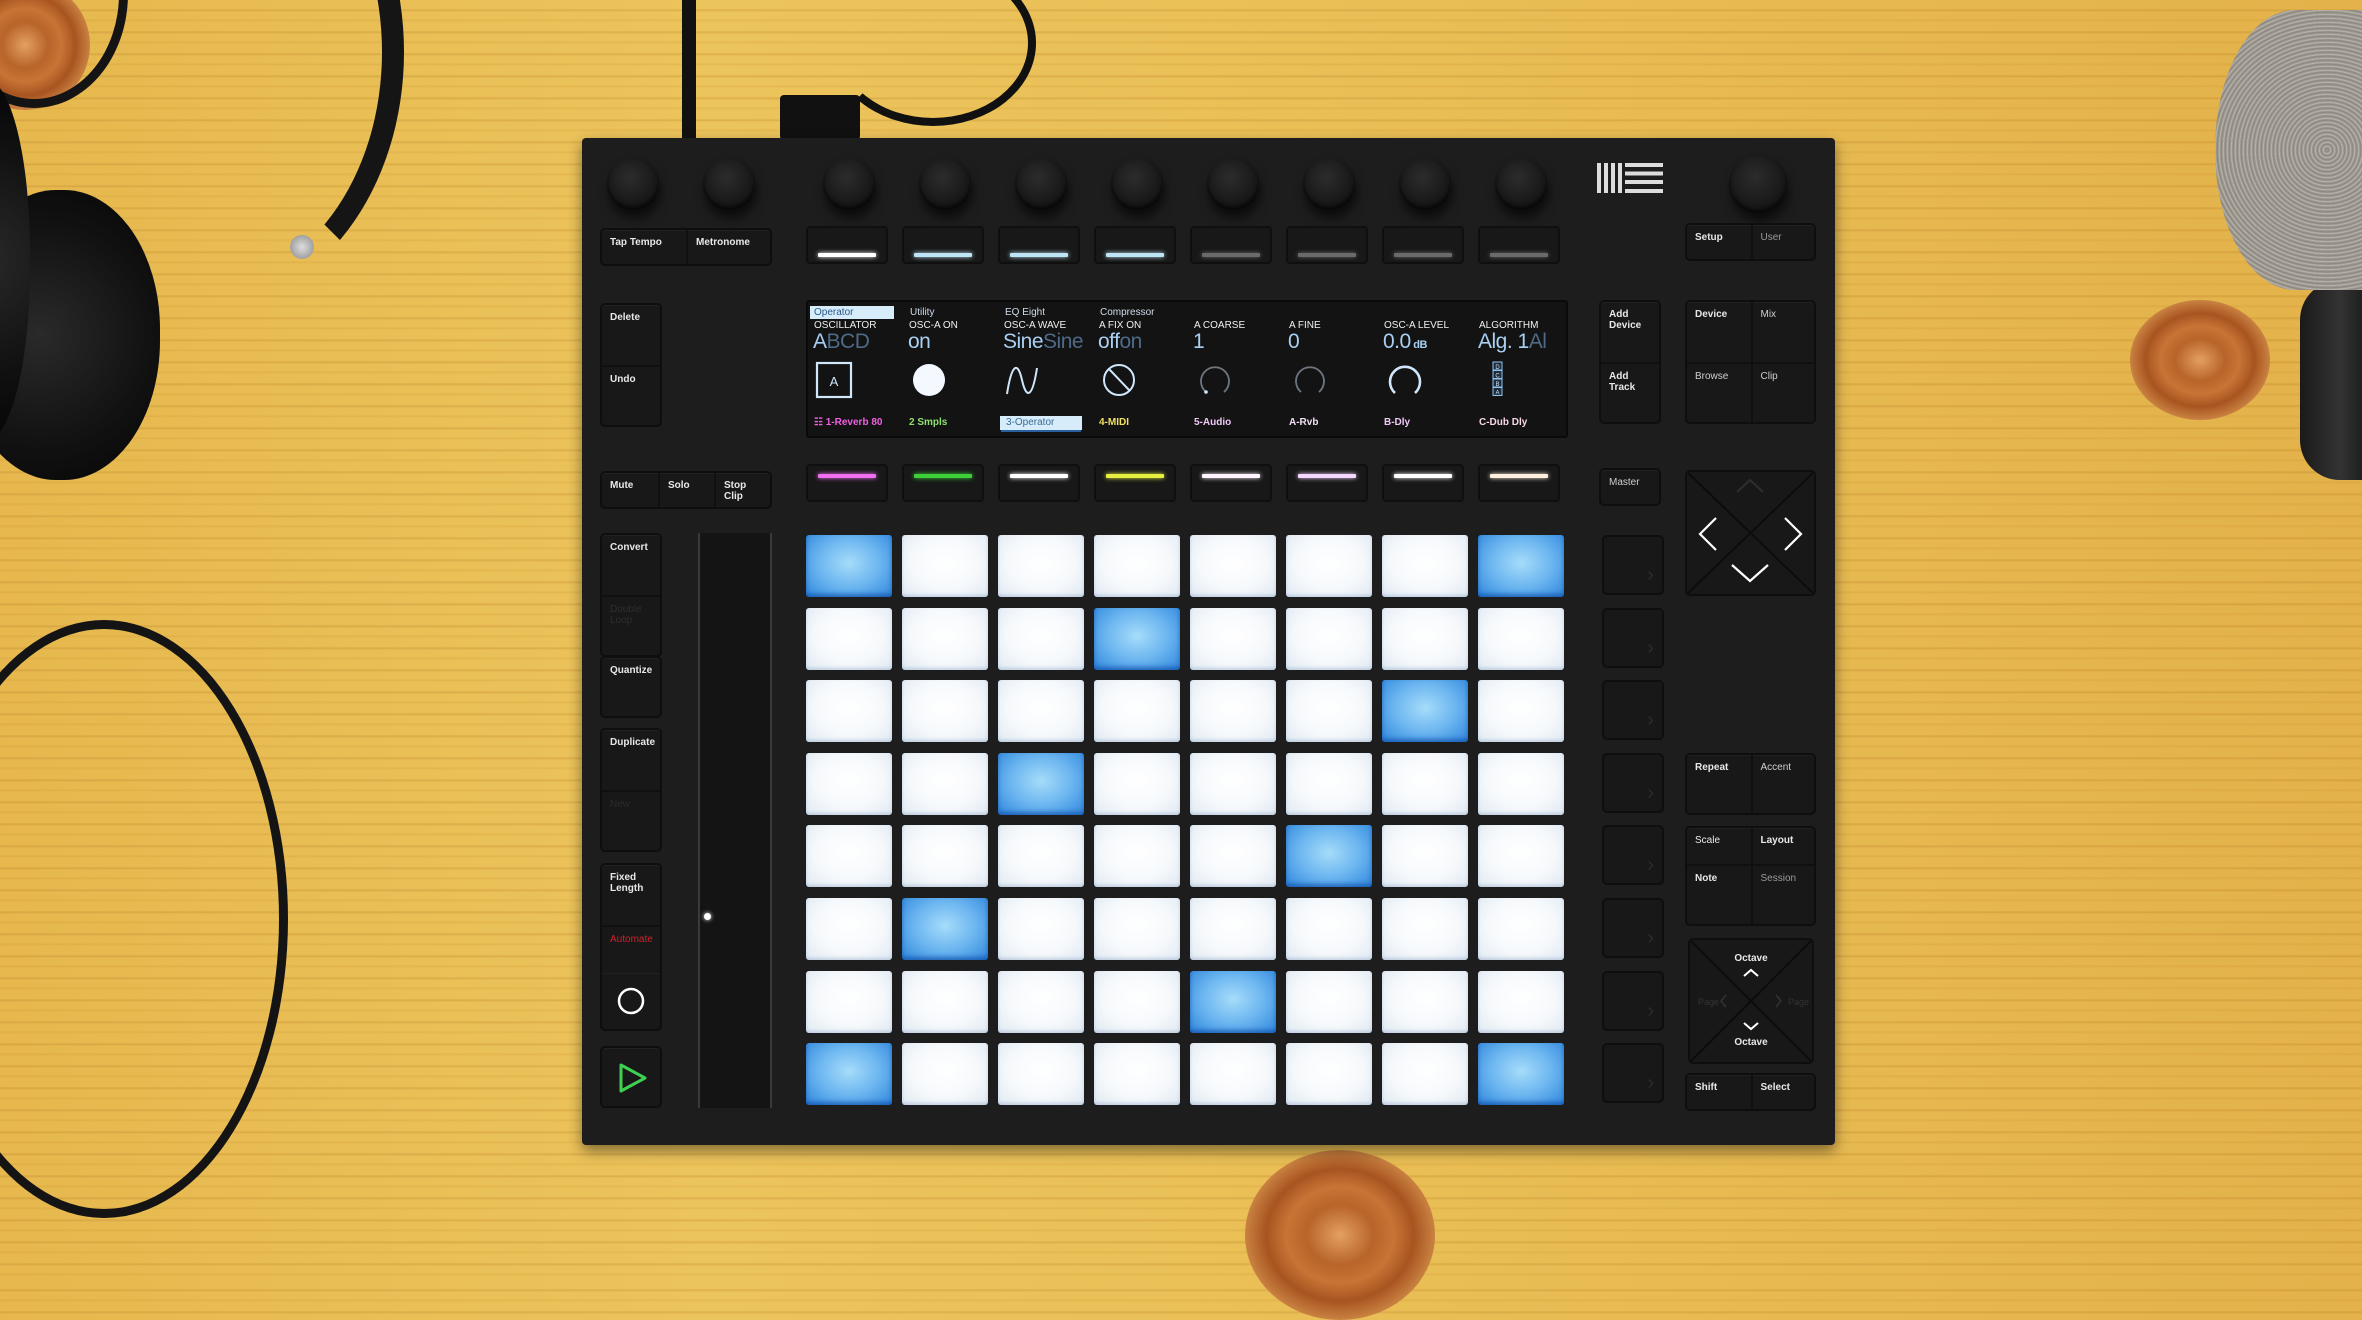 Image resolution: width=2362 pixels, height=1320 pixels. I want to click on display-column-6: A FINE 0 A-Rvb, so click(1330, 369).